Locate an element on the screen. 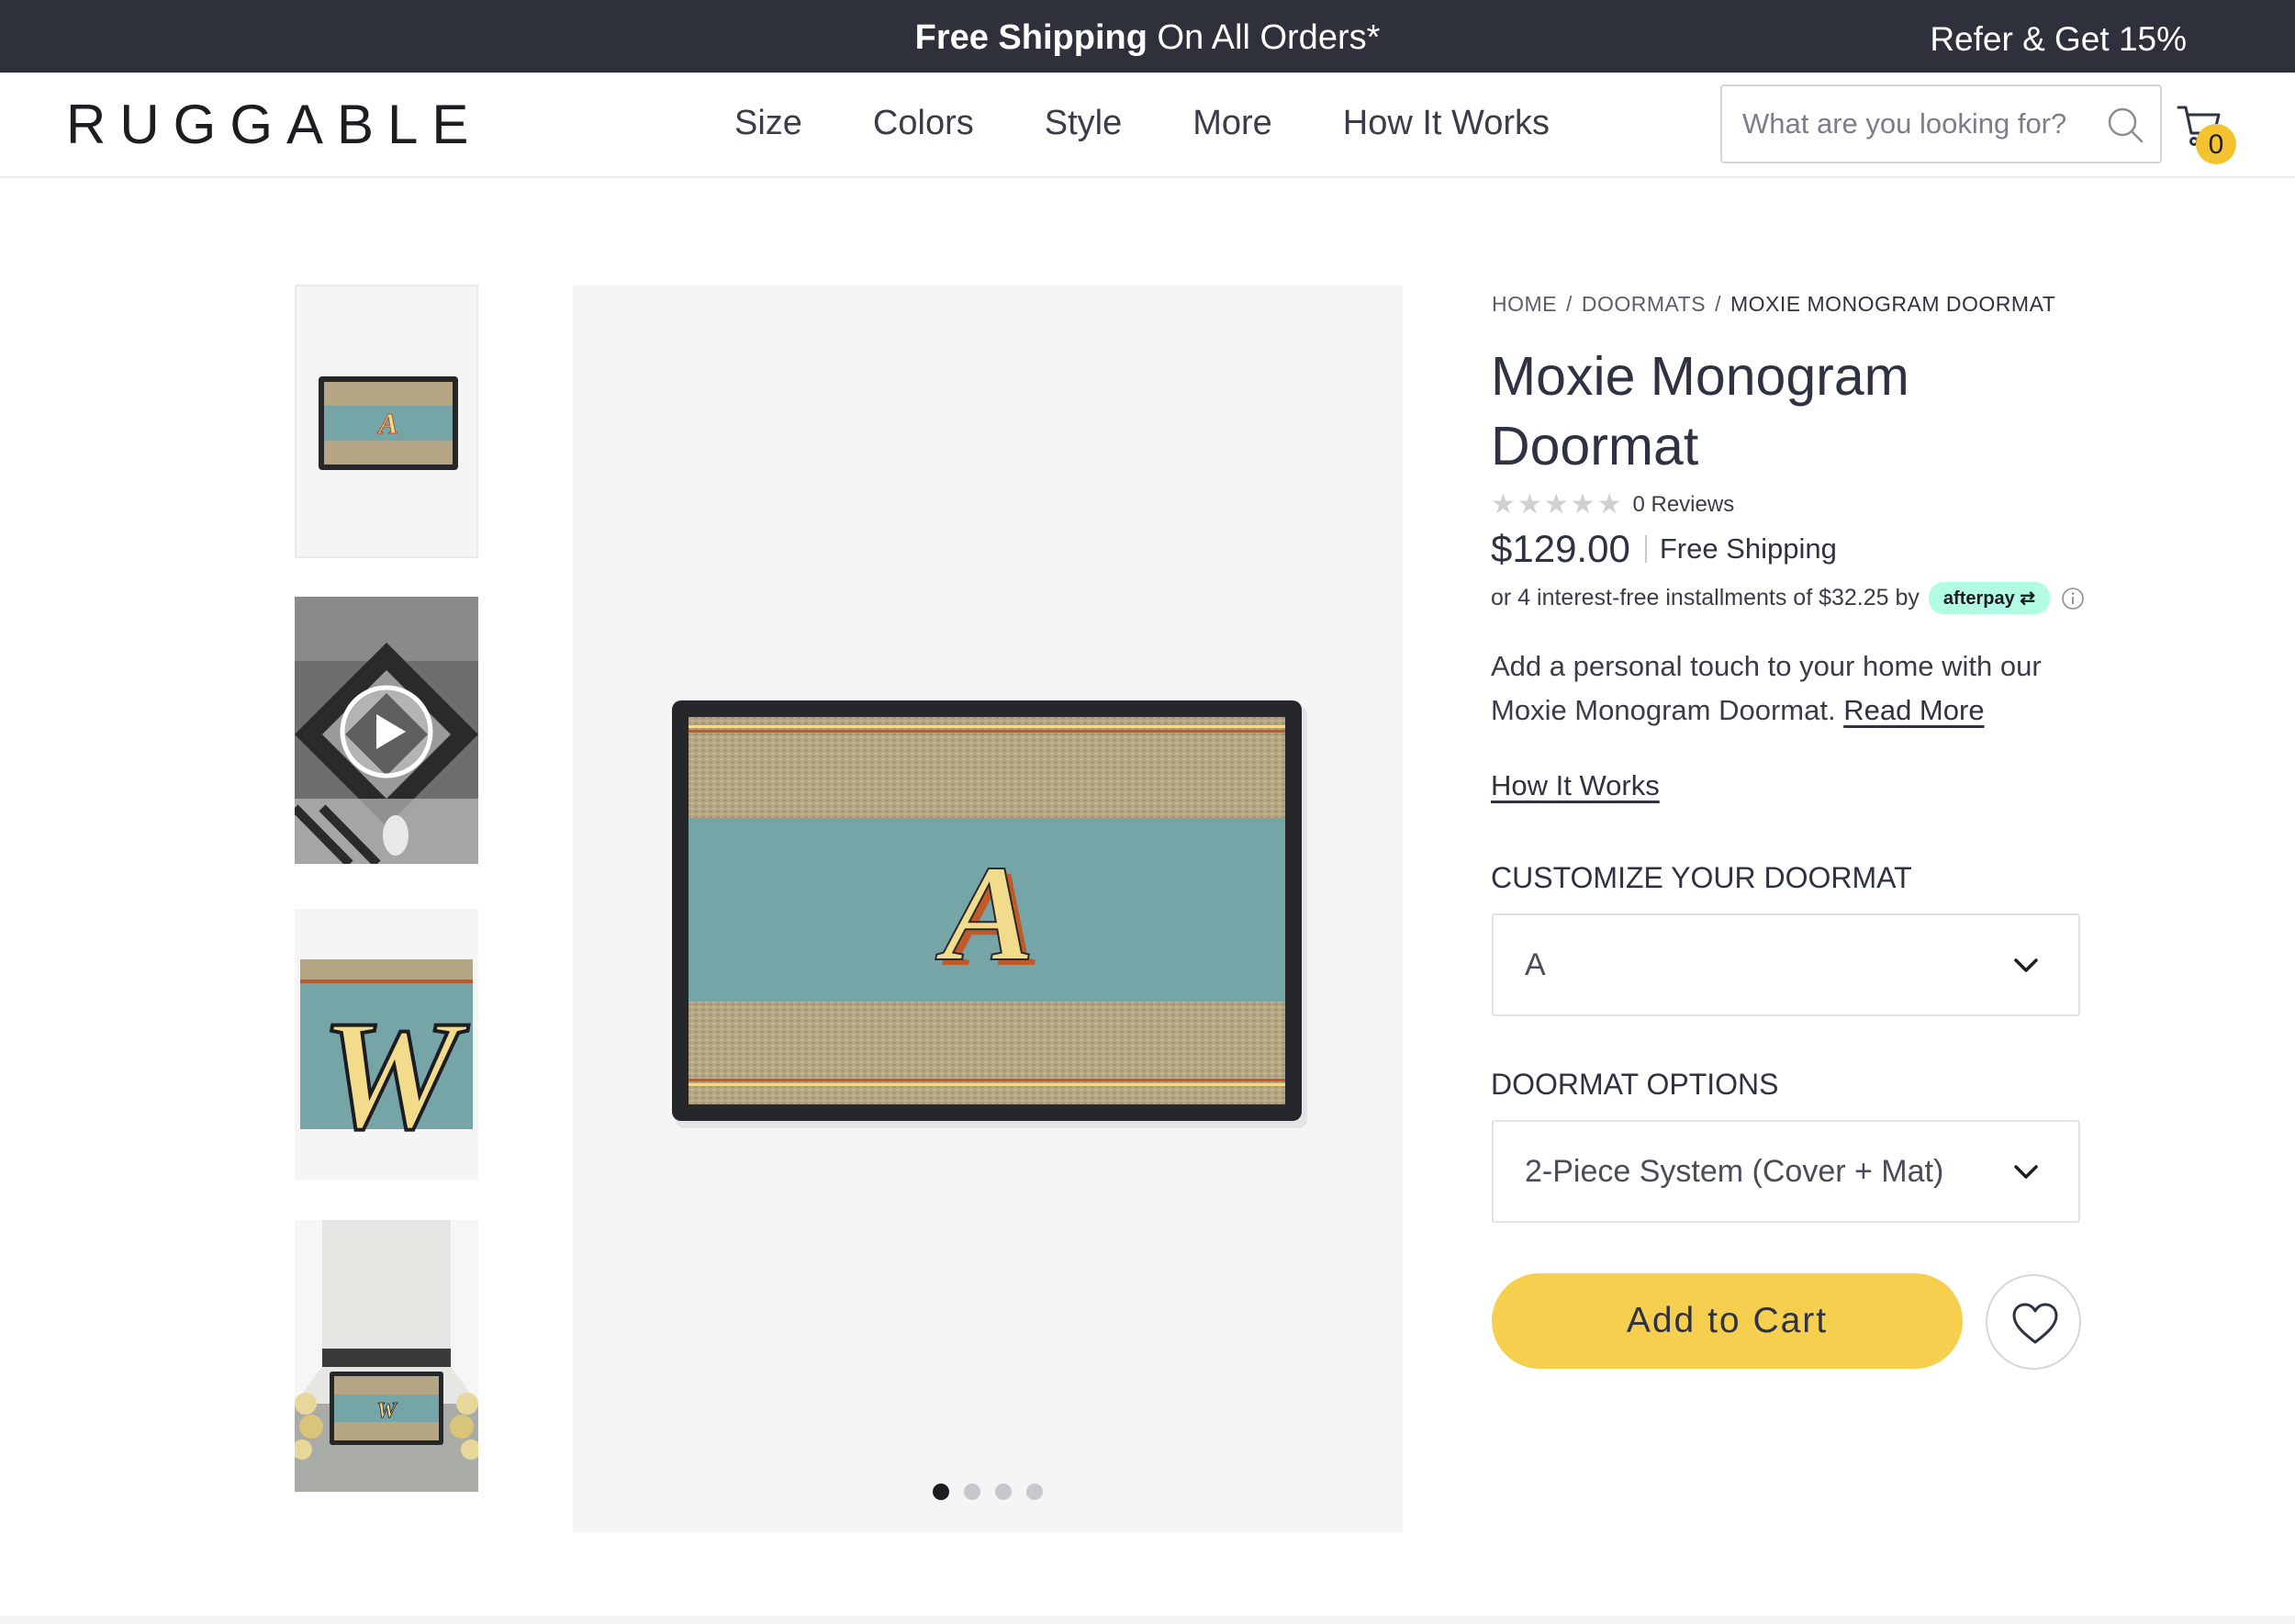 The height and width of the screenshot is (1624, 2295). thumbnail-4: W is located at coordinates (386, 1356).